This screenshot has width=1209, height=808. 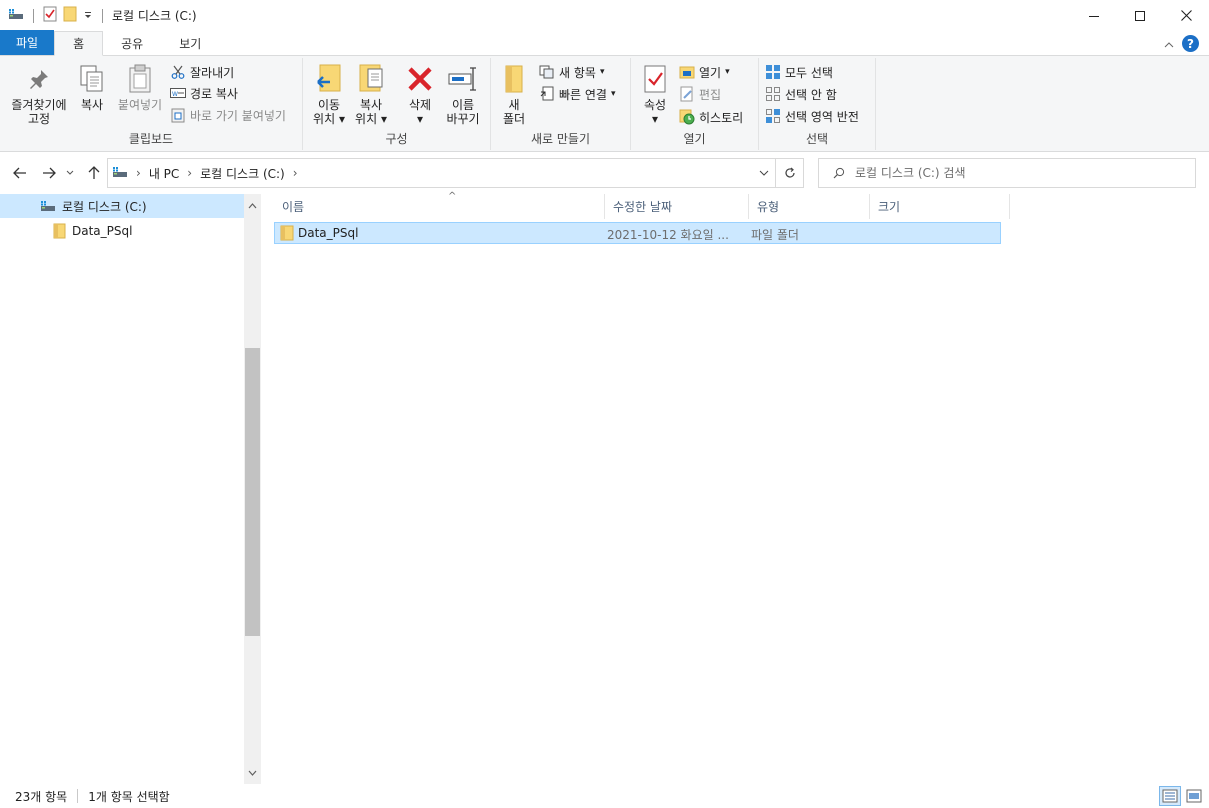 I want to click on open-folder-icon, so click(x=687, y=72).